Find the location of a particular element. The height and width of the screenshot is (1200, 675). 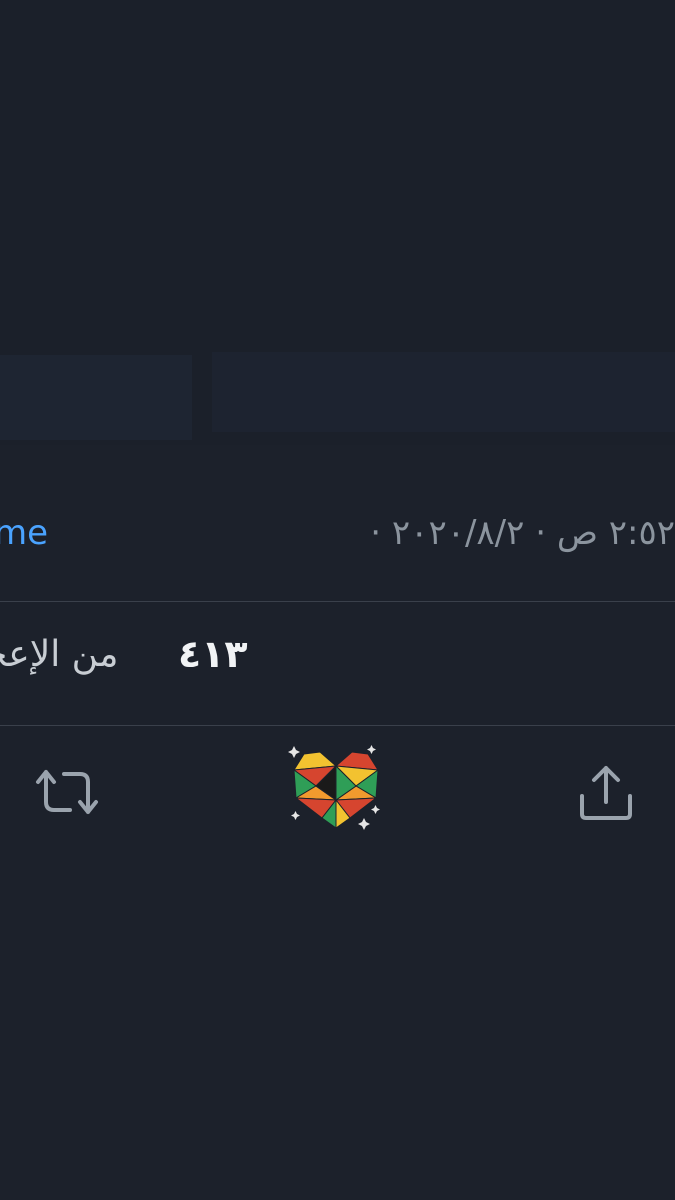

media-thumbnail-right is located at coordinates (443, 392).